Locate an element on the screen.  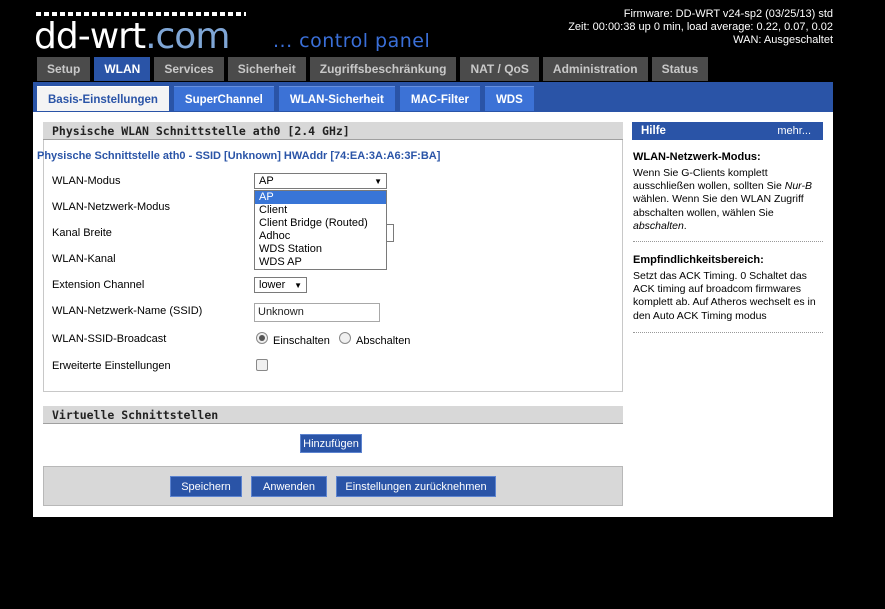
option-ap: AP is located at coordinates (320, 197).